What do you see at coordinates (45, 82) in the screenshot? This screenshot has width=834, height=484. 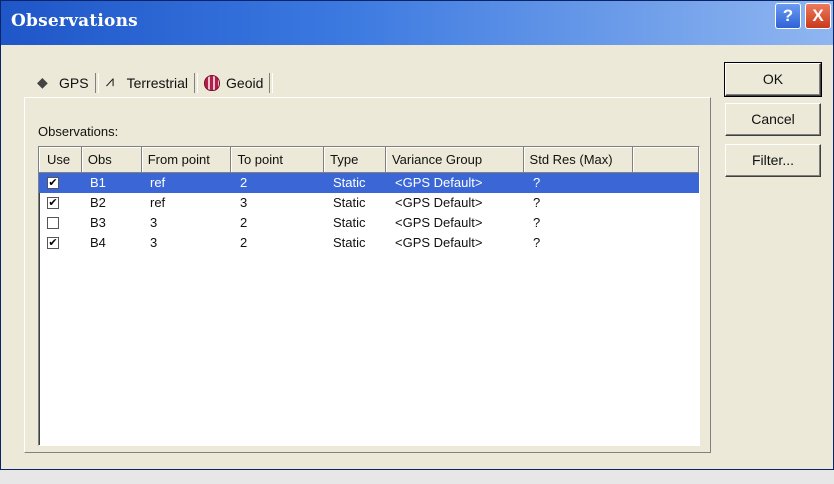 I see `gps-icon` at bounding box center [45, 82].